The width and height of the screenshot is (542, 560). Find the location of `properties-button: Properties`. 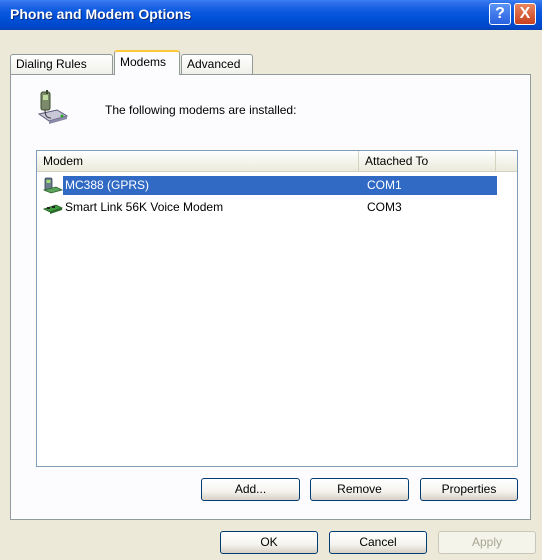

properties-button: Properties is located at coordinates (469, 489).